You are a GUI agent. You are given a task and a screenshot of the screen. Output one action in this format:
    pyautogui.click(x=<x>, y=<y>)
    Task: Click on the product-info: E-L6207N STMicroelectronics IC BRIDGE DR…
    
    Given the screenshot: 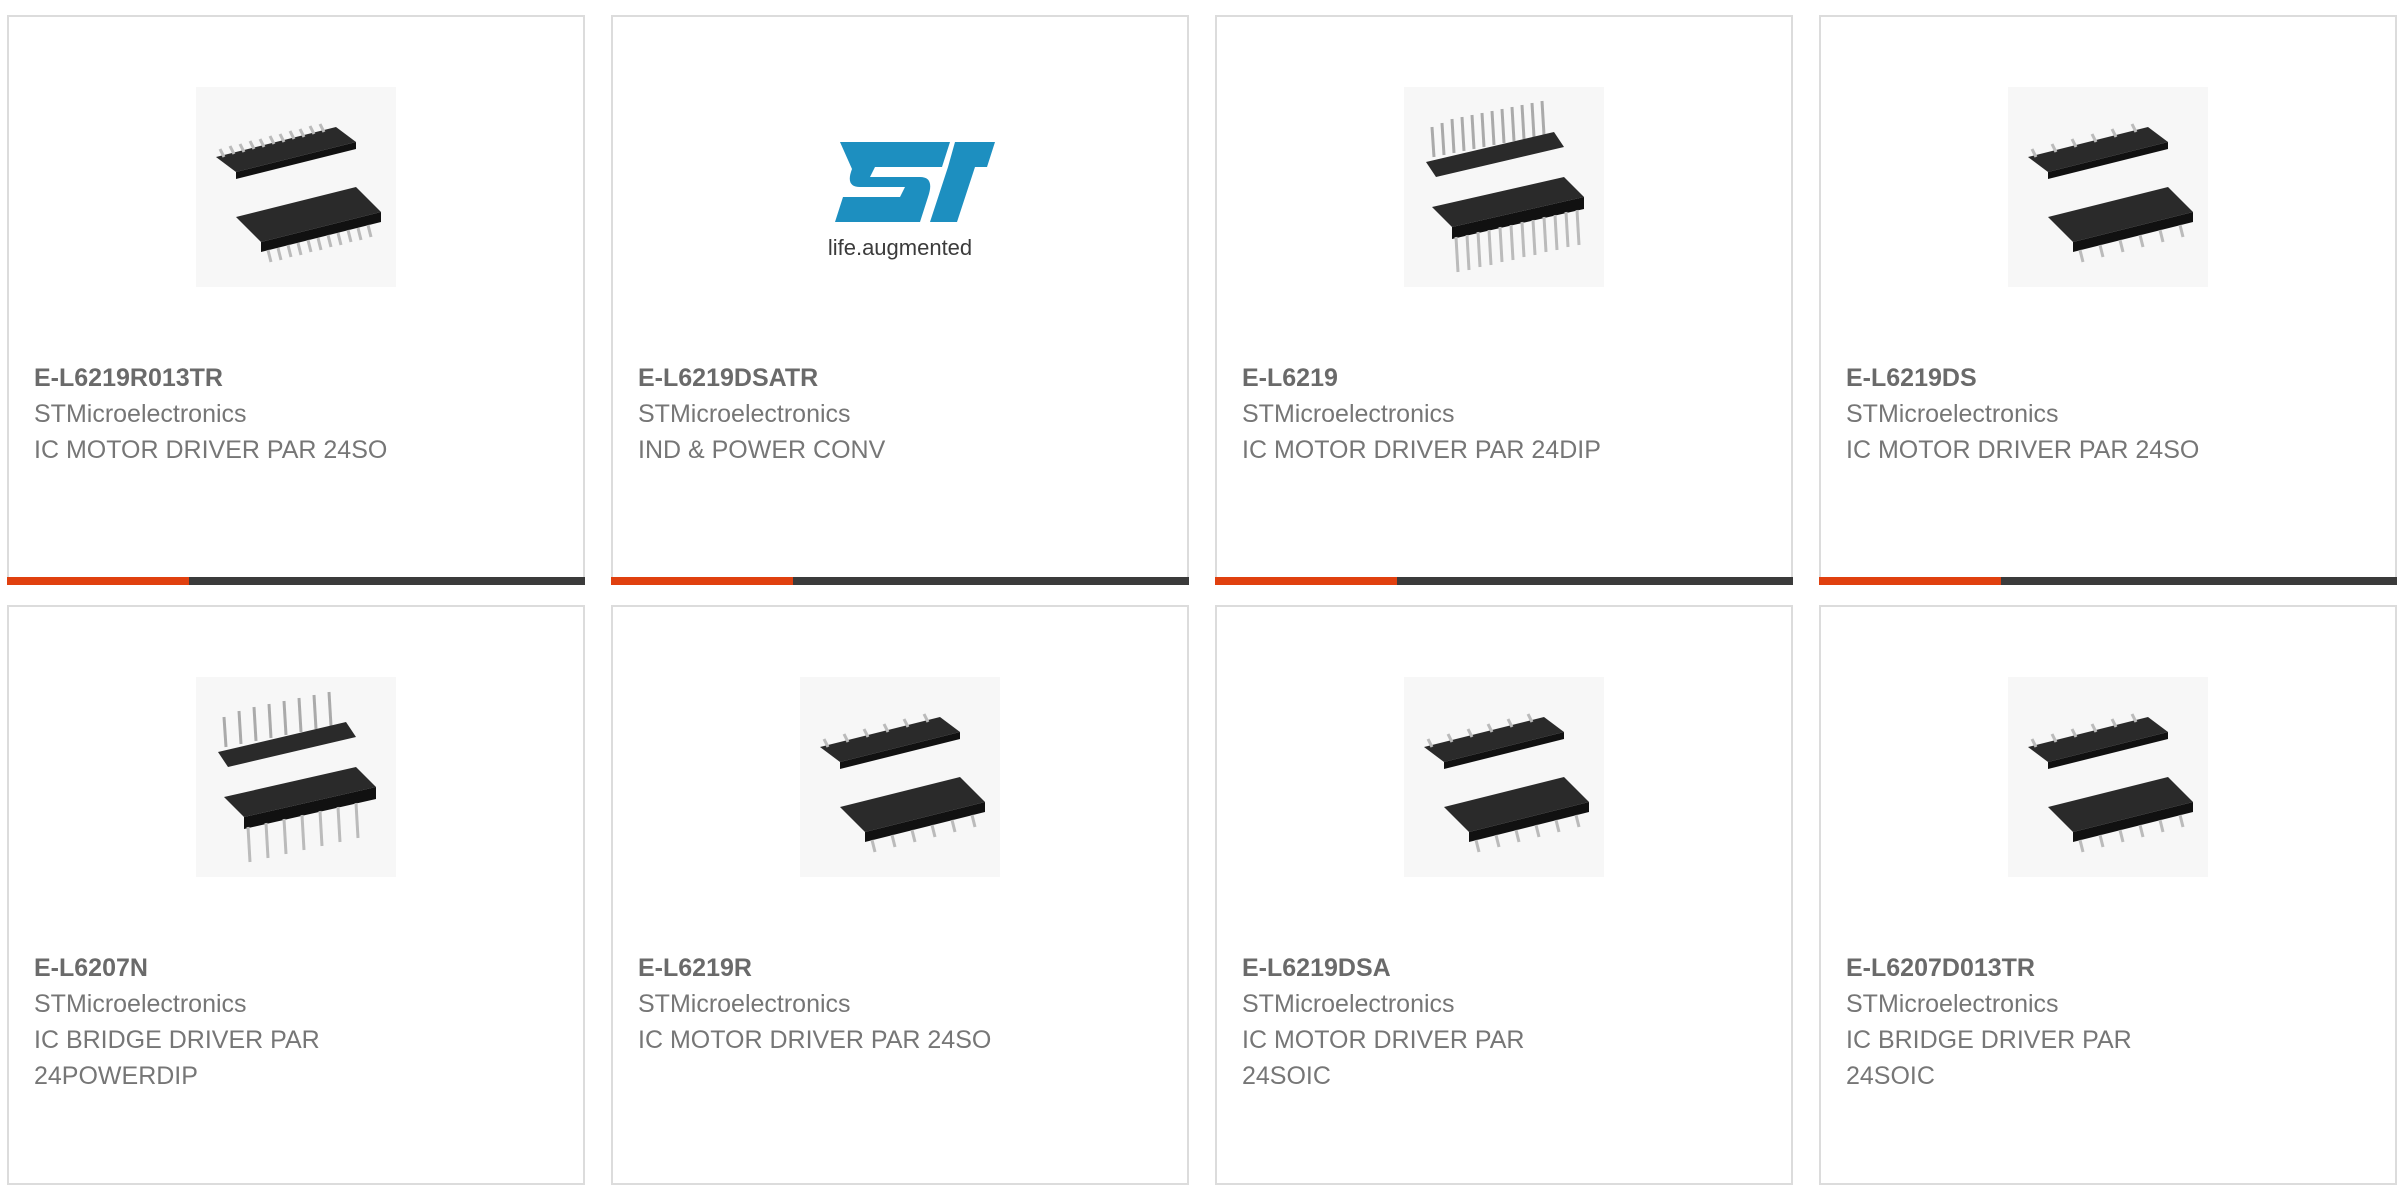 What is the action you would take?
    pyautogui.click(x=294, y=1022)
    